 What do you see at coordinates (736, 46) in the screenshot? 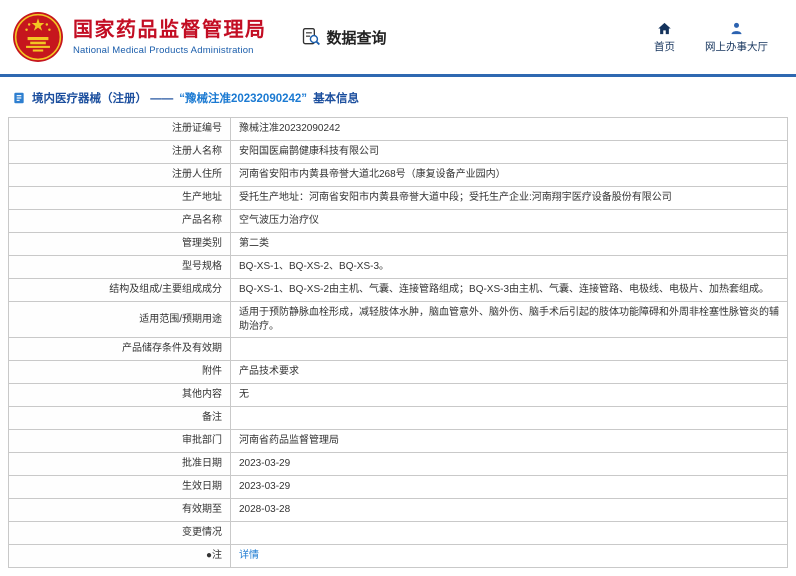
I see `nav-service-hall-label: 网上办事大厅` at bounding box center [736, 46].